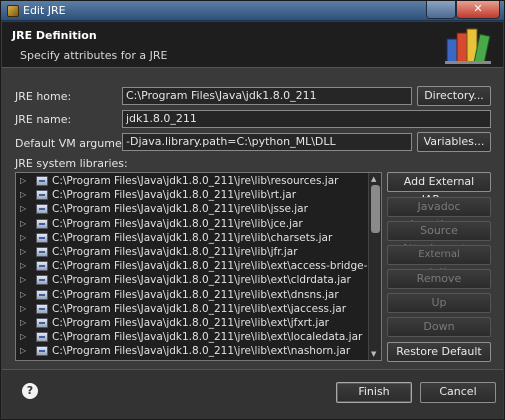 This screenshot has width=505, height=420. Describe the element at coordinates (13, 11) in the screenshot. I see `eclipse-app-icon` at that location.